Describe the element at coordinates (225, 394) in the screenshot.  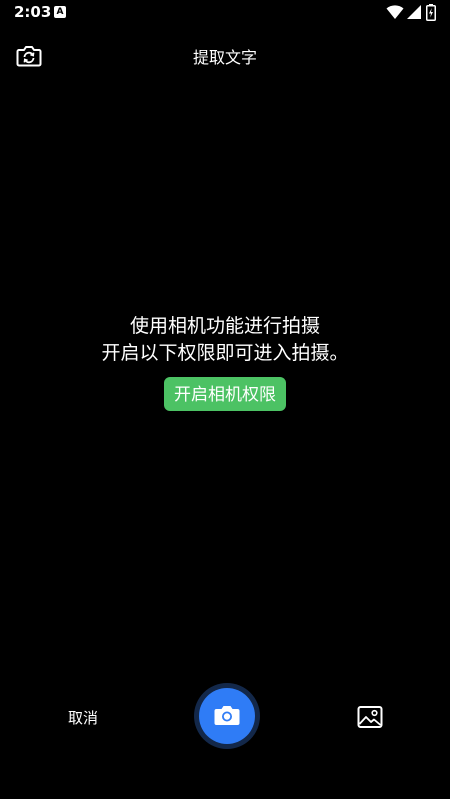
I see `open-camera-permission-button: 开启相机权限` at that location.